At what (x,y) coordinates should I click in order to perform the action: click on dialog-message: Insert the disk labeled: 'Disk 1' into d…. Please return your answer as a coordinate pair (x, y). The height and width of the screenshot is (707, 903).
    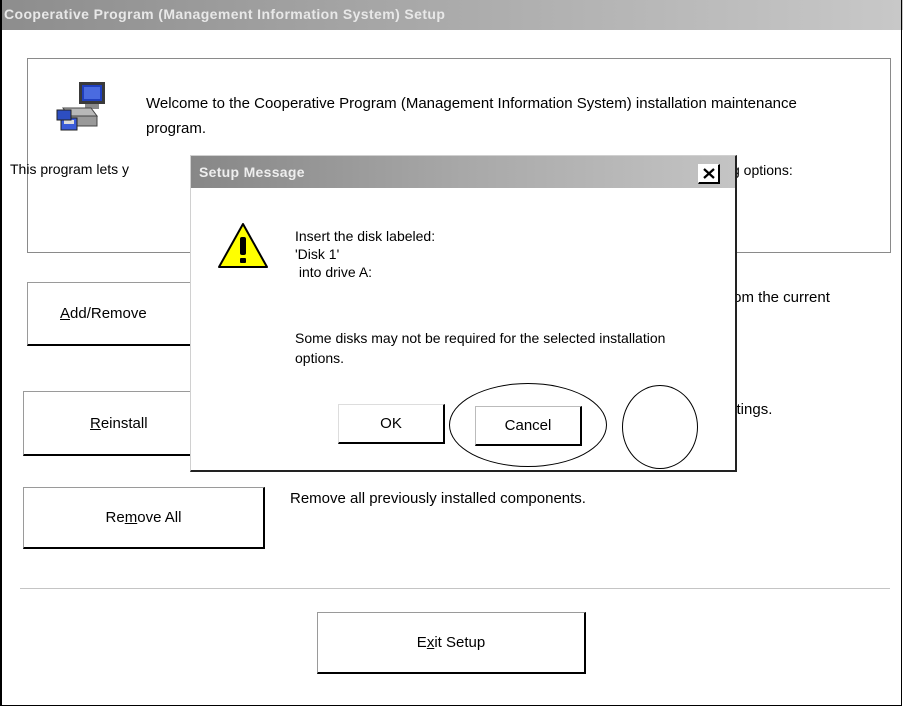
    Looking at the image, I should click on (365, 254).